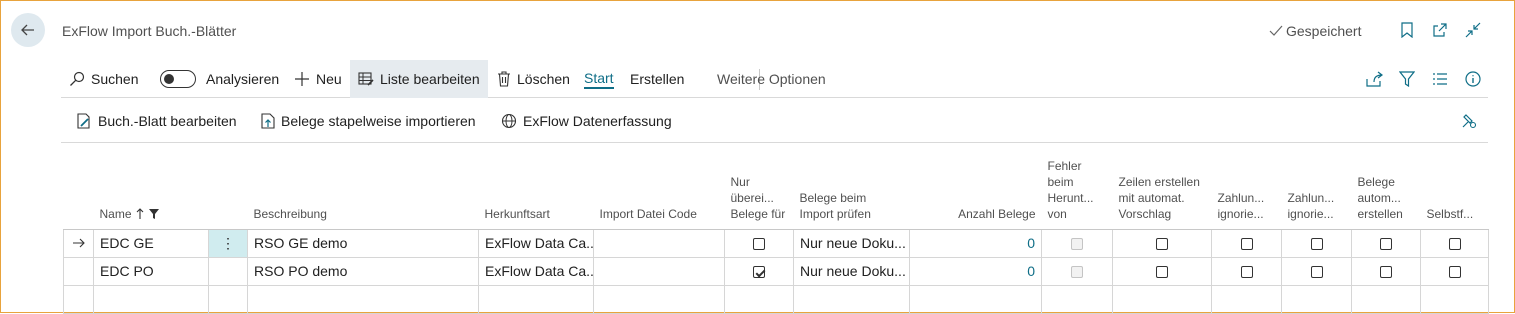  I want to click on back-button, so click(28, 30).